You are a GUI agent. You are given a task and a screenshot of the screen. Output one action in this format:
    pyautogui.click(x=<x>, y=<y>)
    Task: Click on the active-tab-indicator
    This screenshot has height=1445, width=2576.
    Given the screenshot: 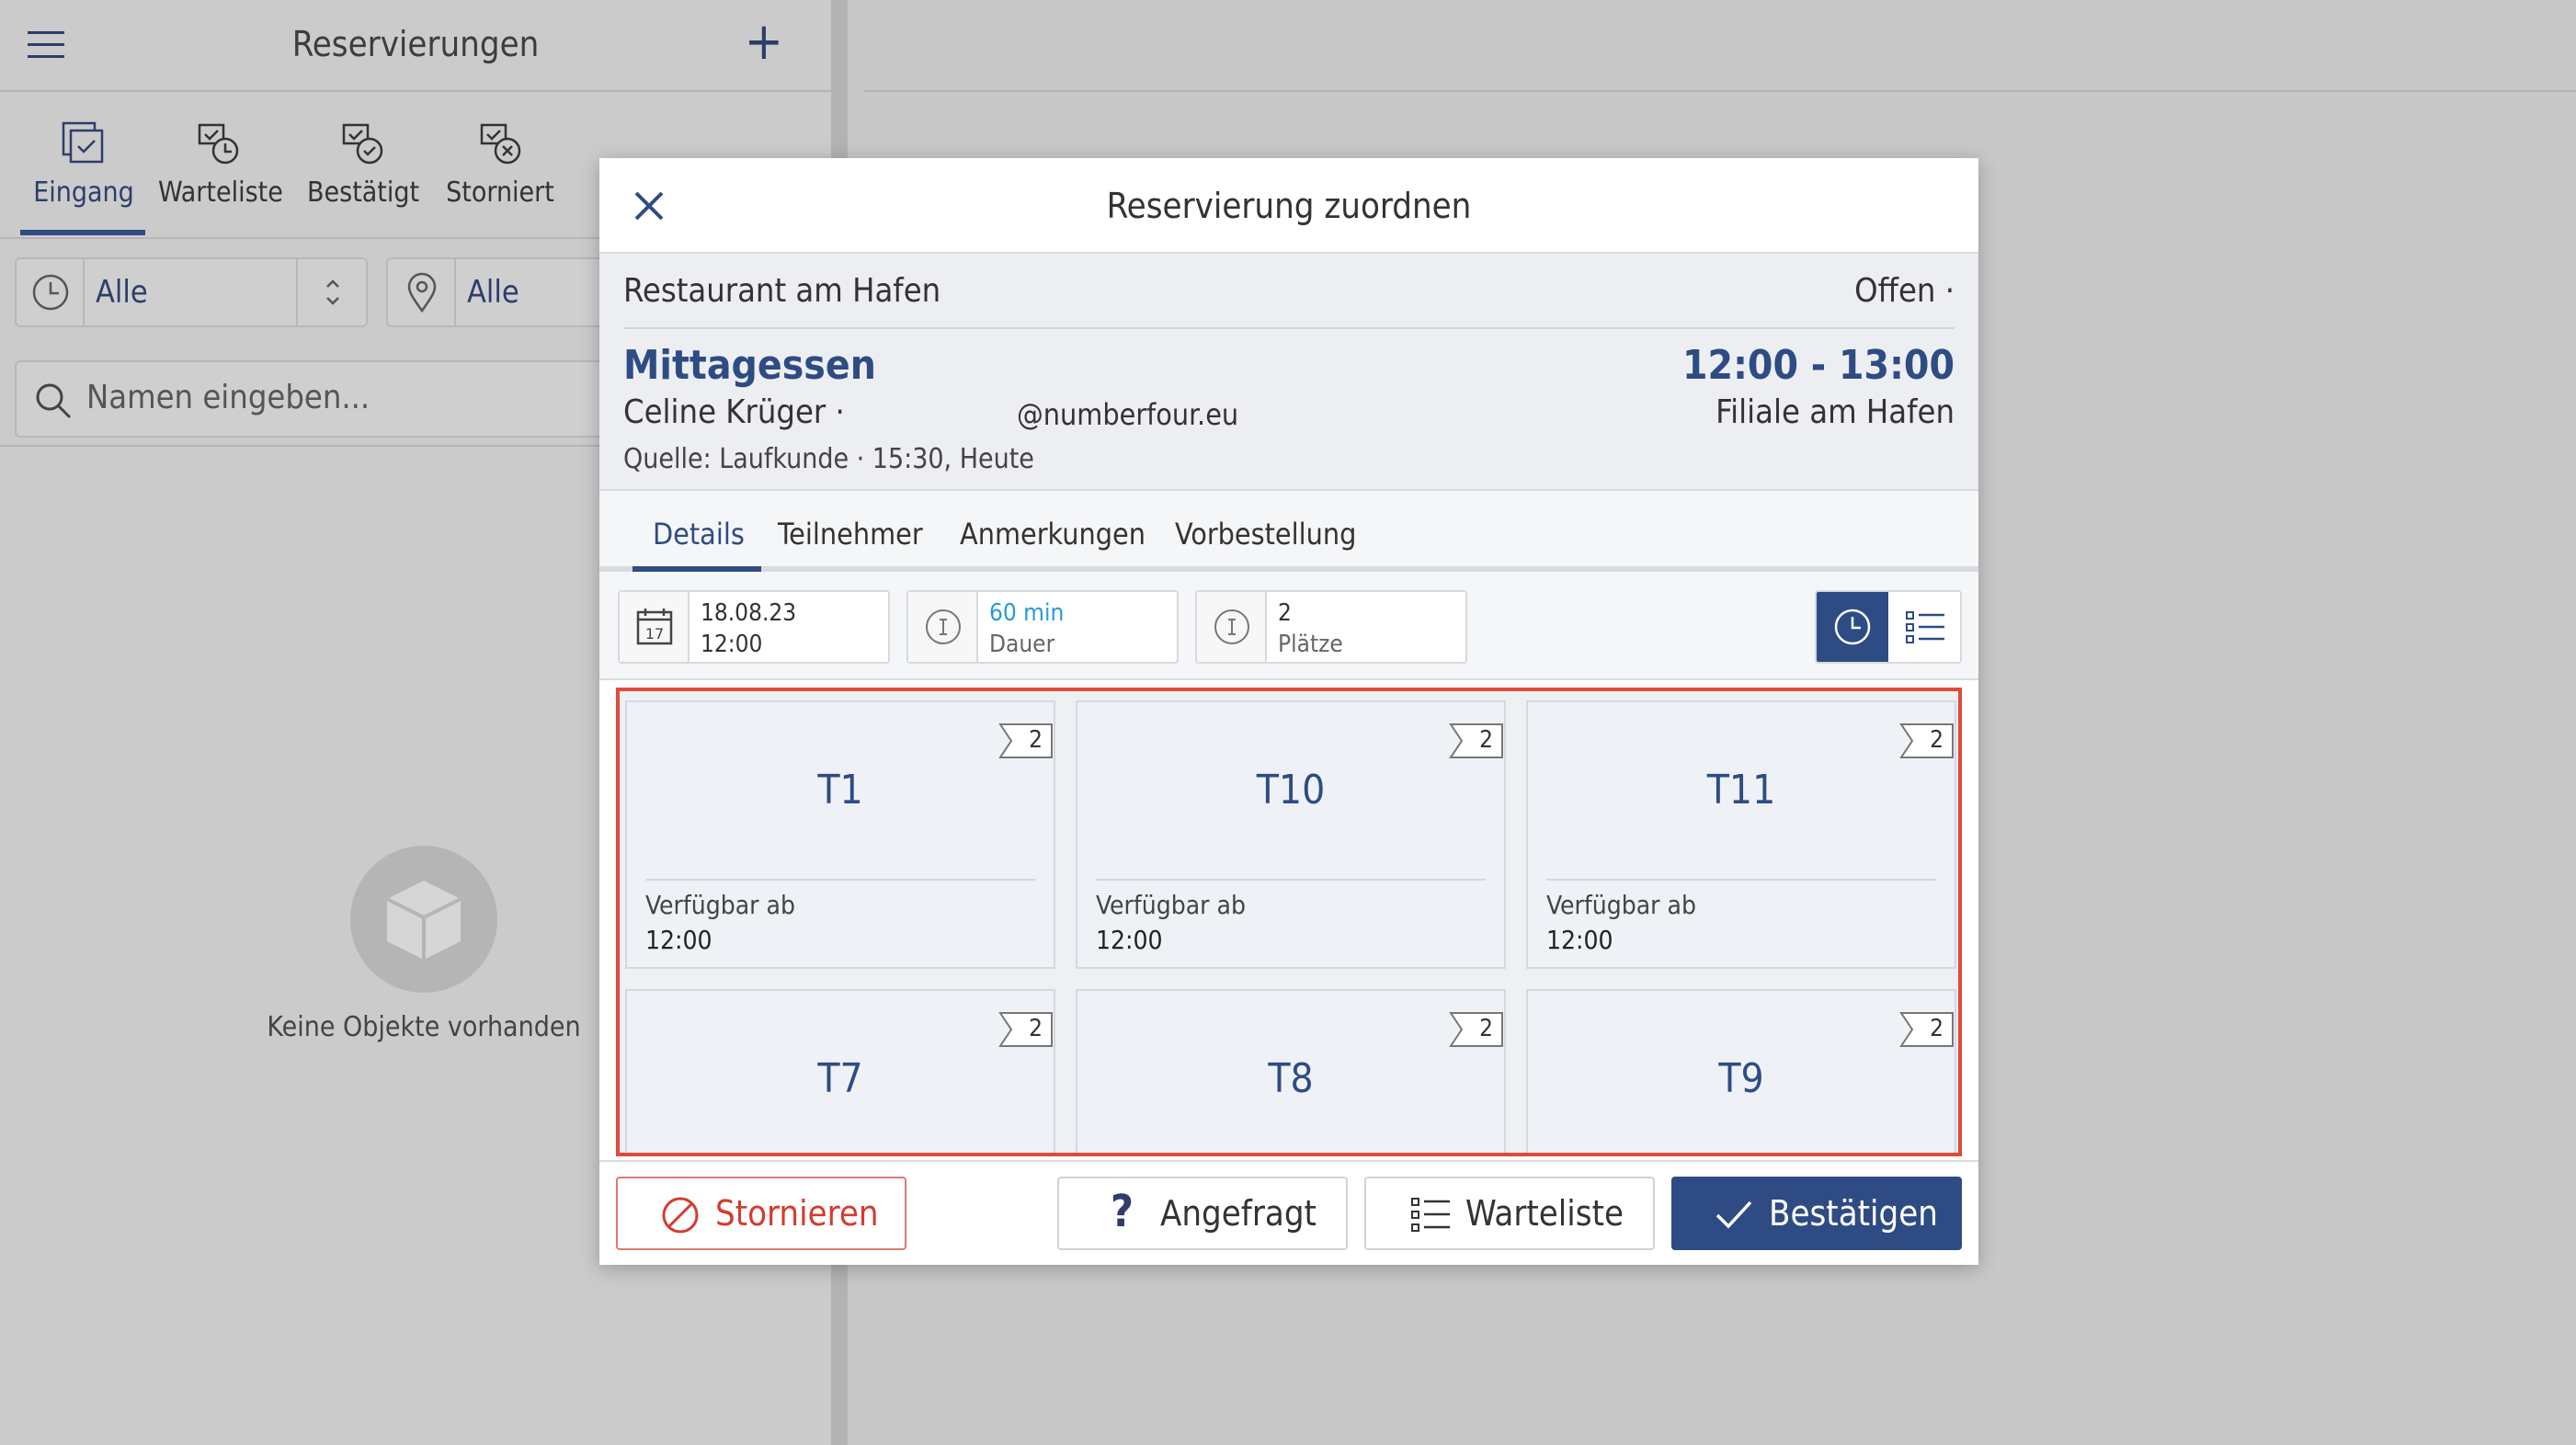 What is the action you would take?
    pyautogui.click(x=82, y=233)
    